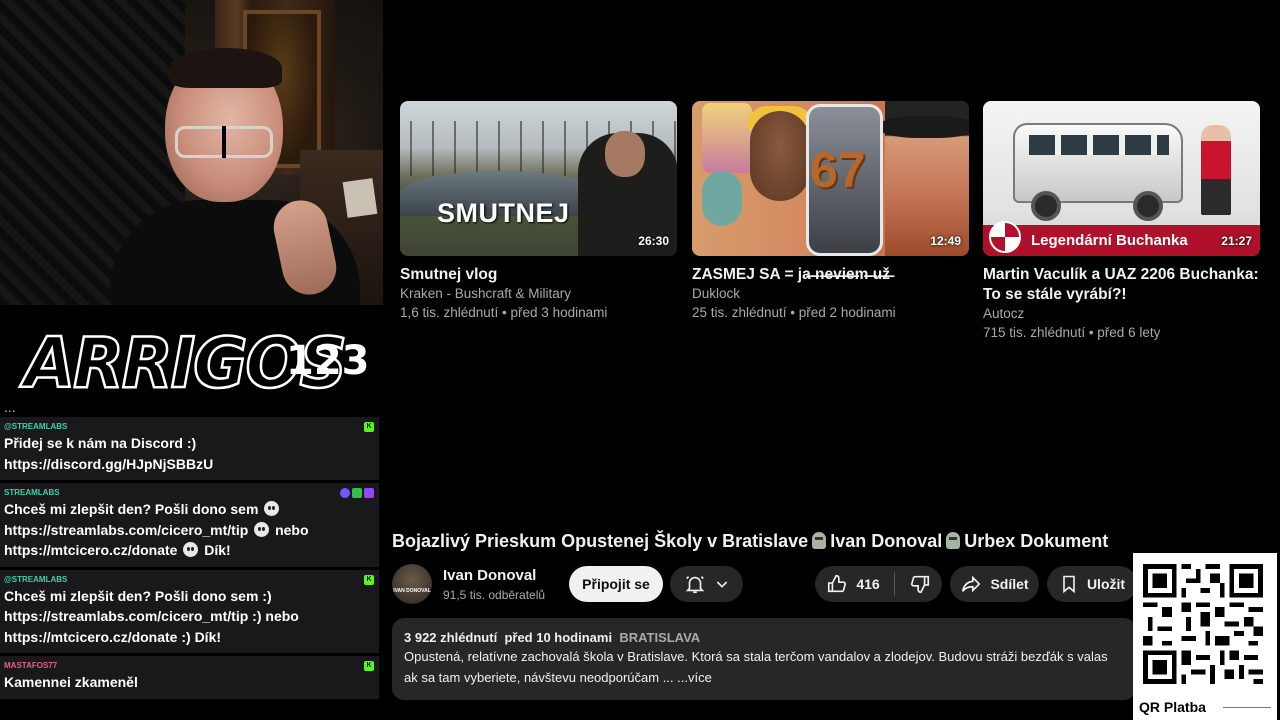 The height and width of the screenshot is (720, 1280). What do you see at coordinates (920, 584) in the screenshot?
I see `thumbs-down-icon` at bounding box center [920, 584].